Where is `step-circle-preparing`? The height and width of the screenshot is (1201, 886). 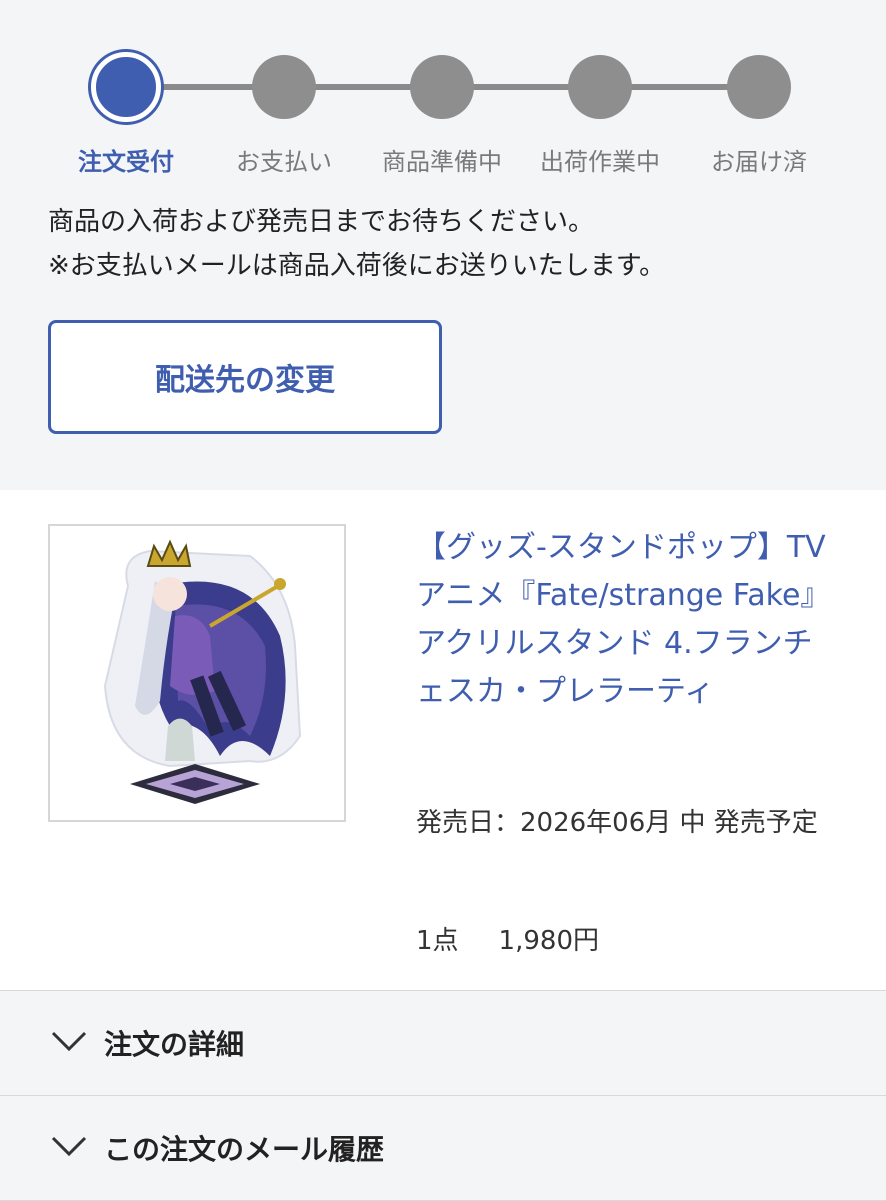 step-circle-preparing is located at coordinates (442, 87).